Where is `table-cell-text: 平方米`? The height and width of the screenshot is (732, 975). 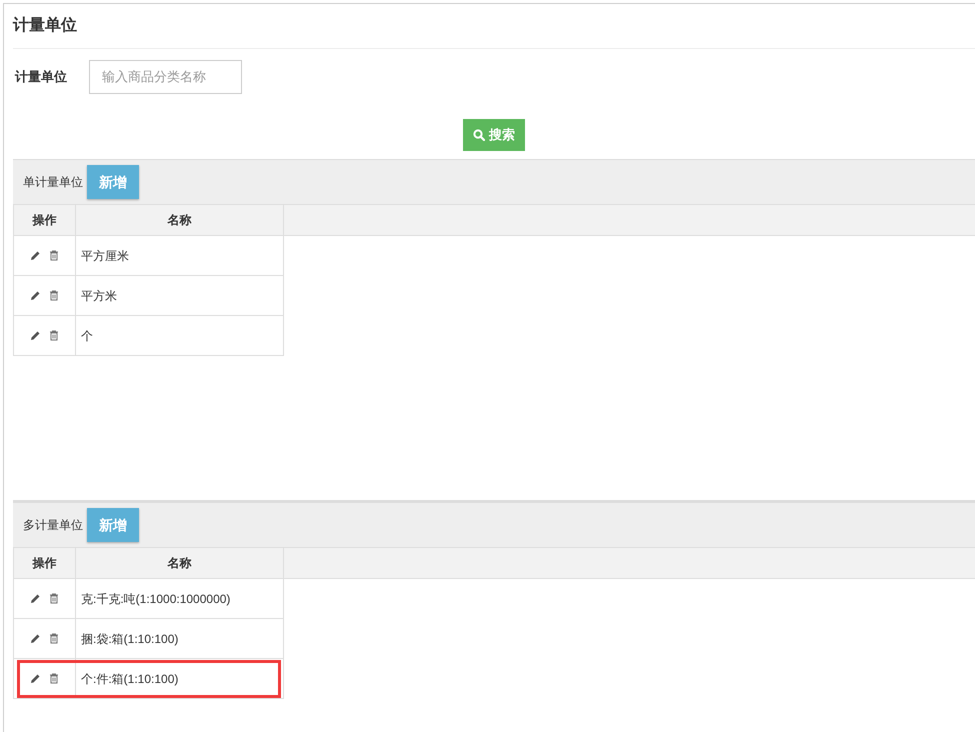 table-cell-text: 平方米 is located at coordinates (99, 296).